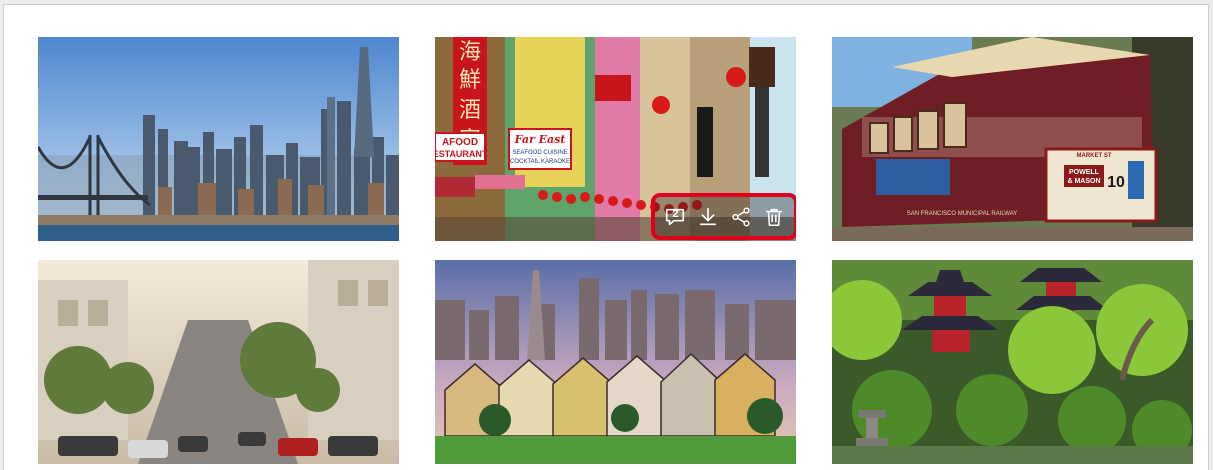 This screenshot has width=1213, height=470. What do you see at coordinates (1084, 172) in the screenshot?
I see `cable-car-dest1: POWELL` at bounding box center [1084, 172].